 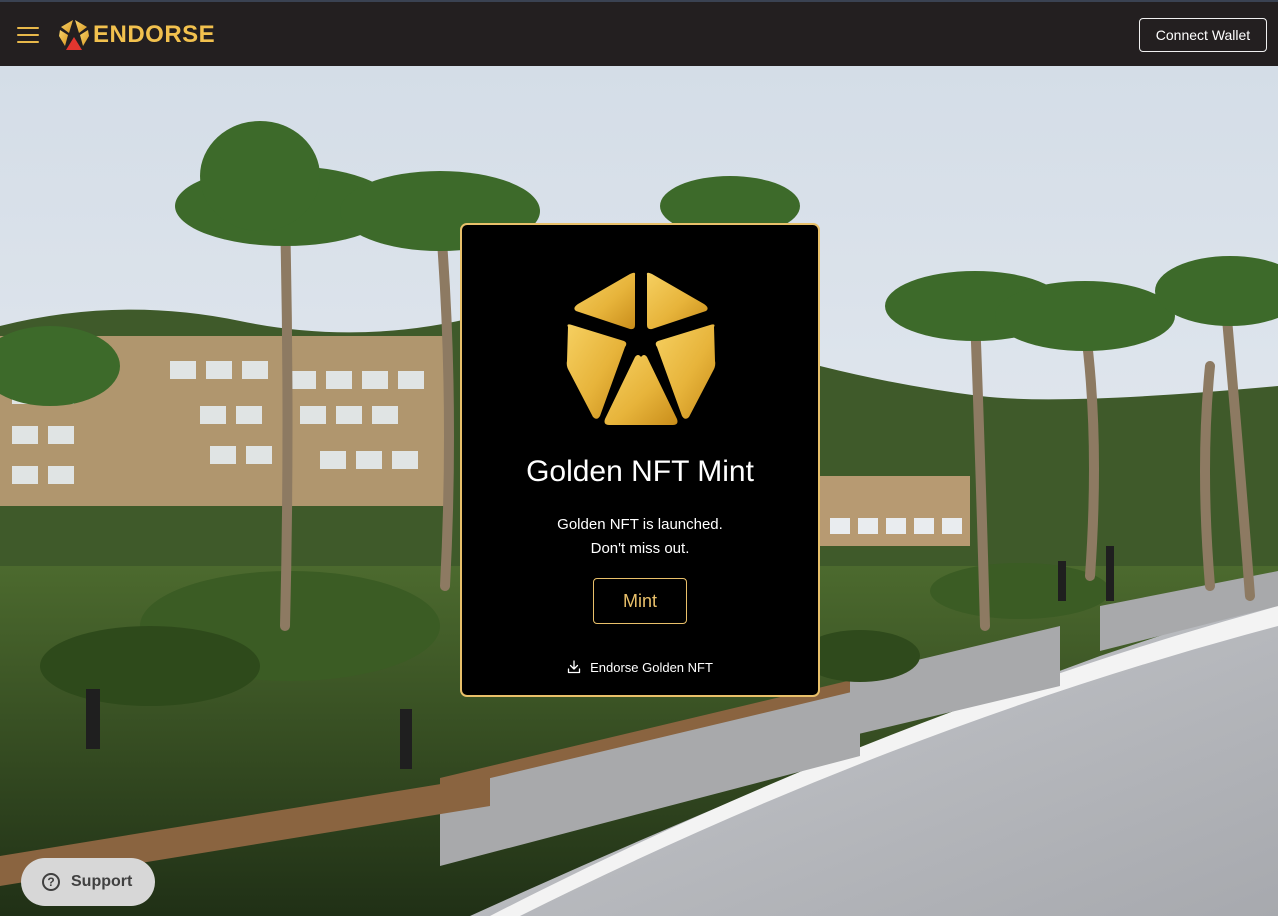 What do you see at coordinates (154, 34) in the screenshot?
I see `brand-name: ENDORSE` at bounding box center [154, 34].